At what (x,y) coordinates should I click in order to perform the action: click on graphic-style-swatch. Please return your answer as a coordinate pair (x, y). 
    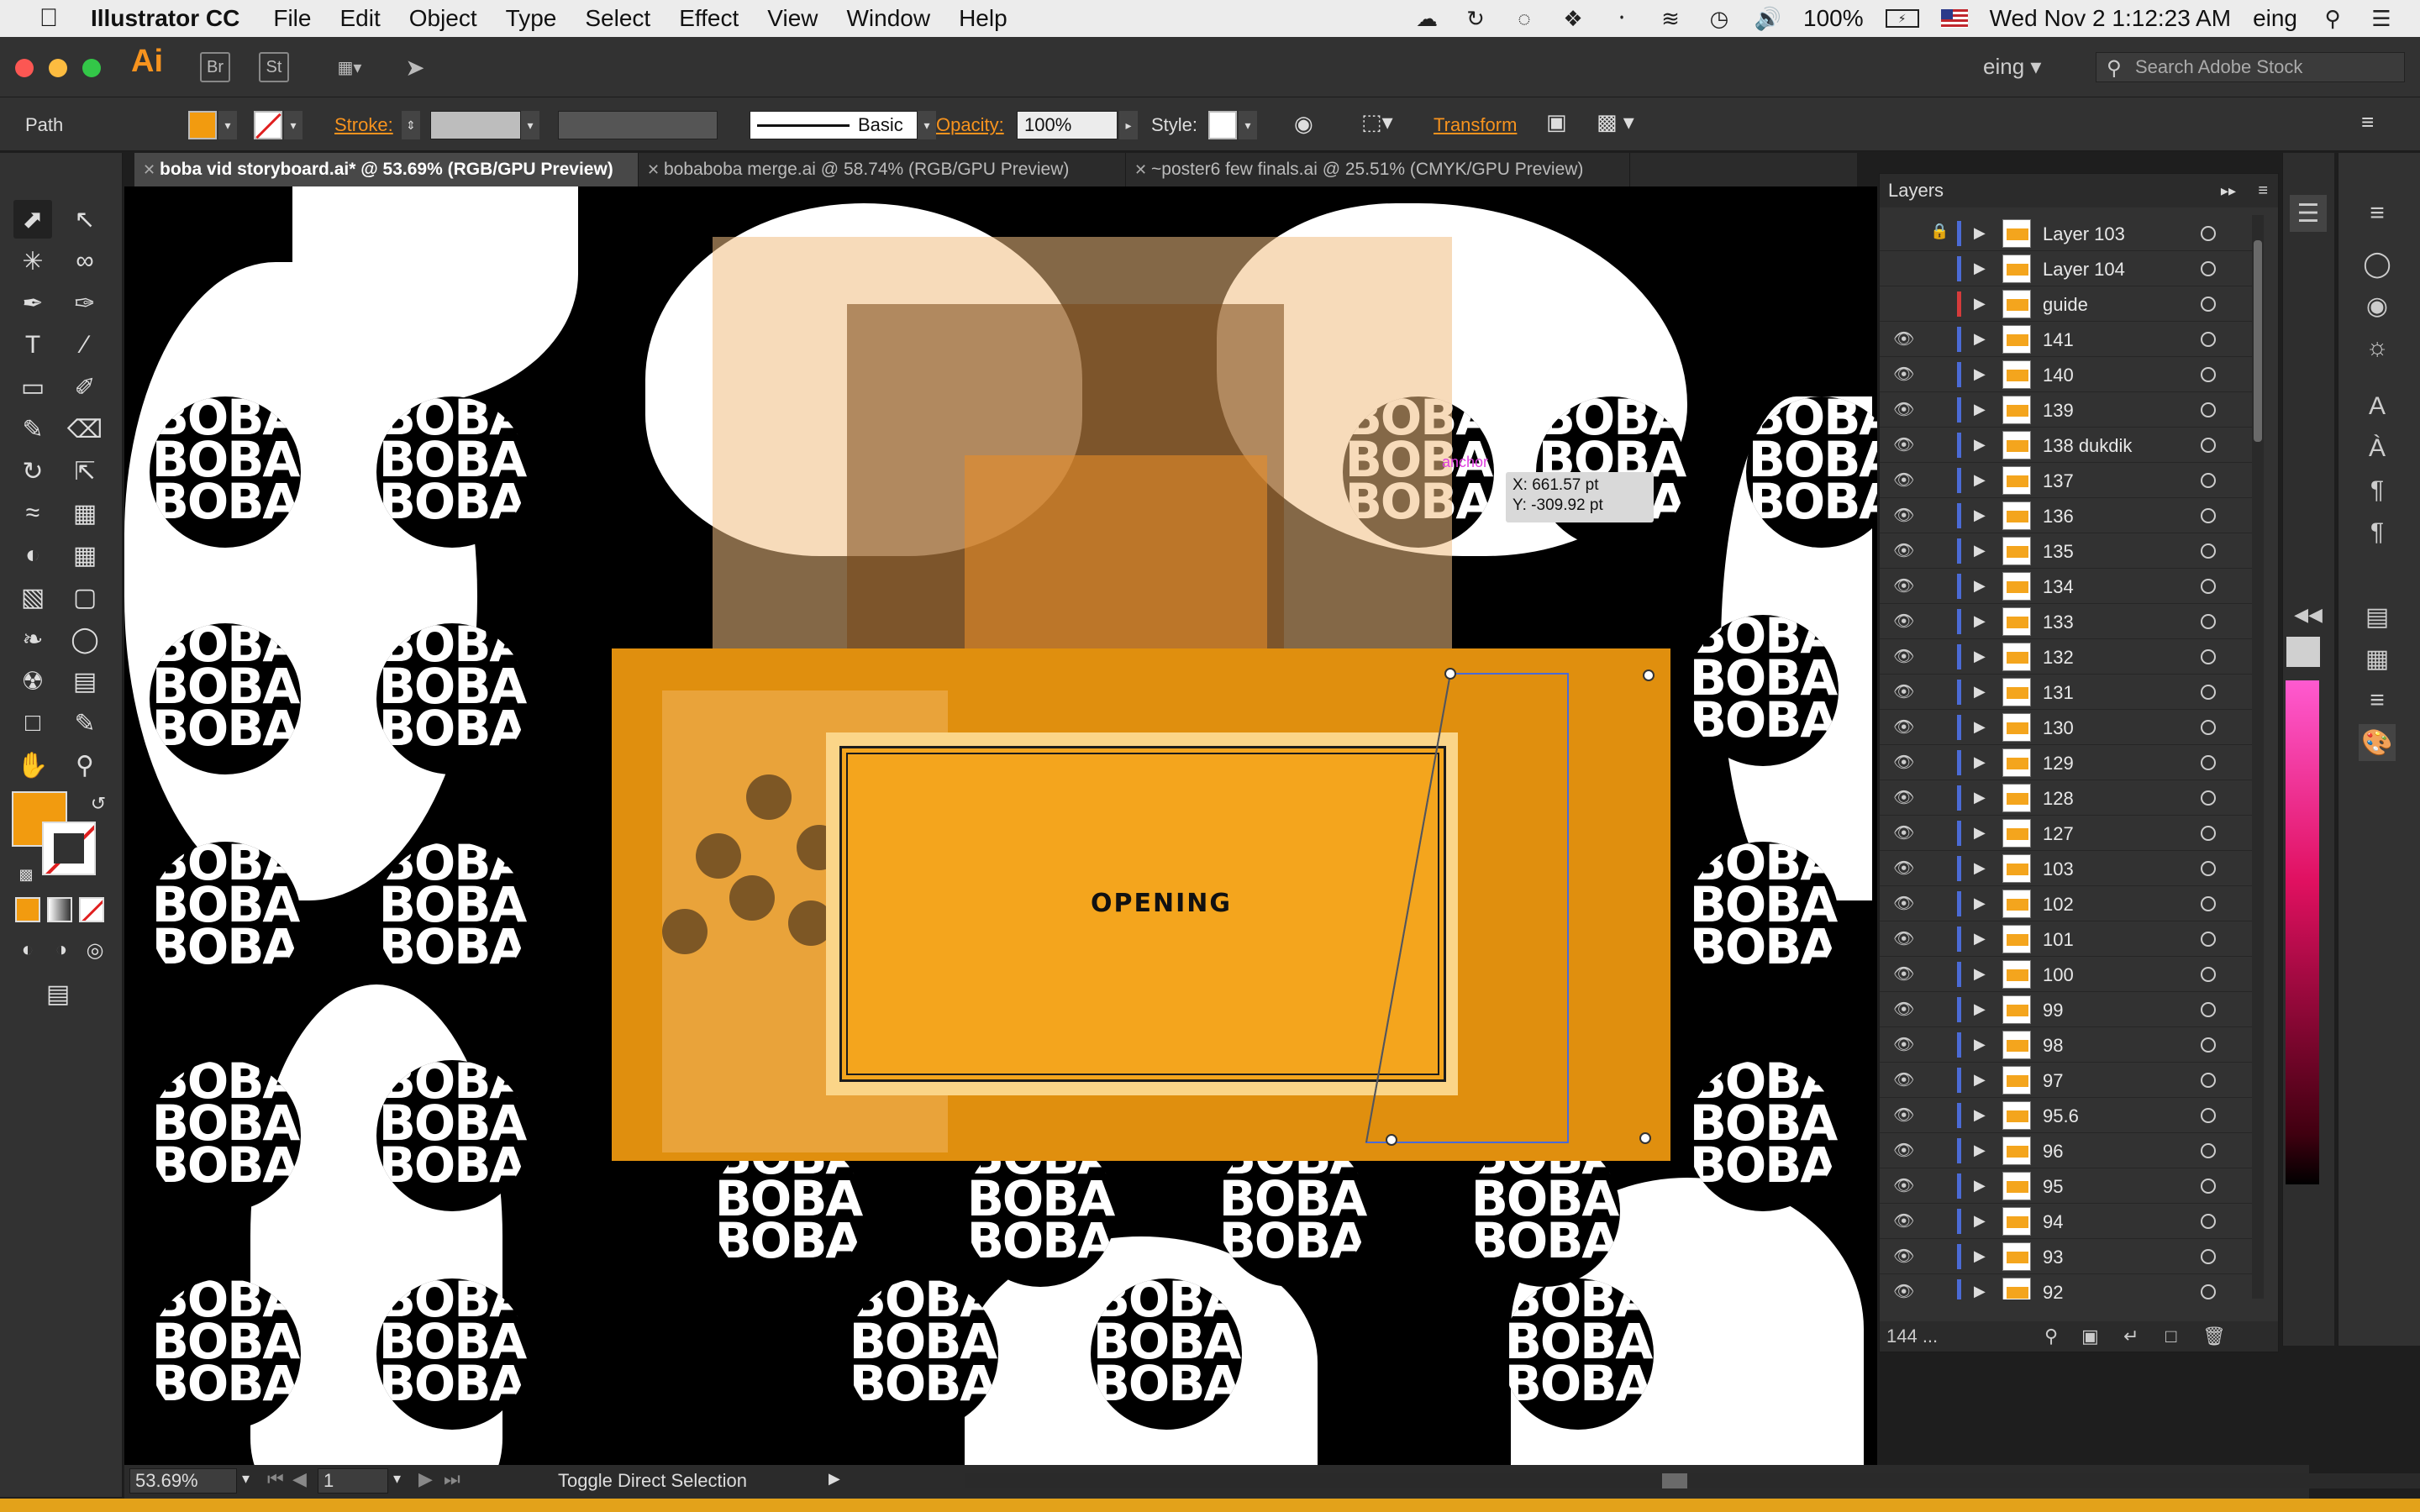
    Looking at the image, I should click on (1223, 125).